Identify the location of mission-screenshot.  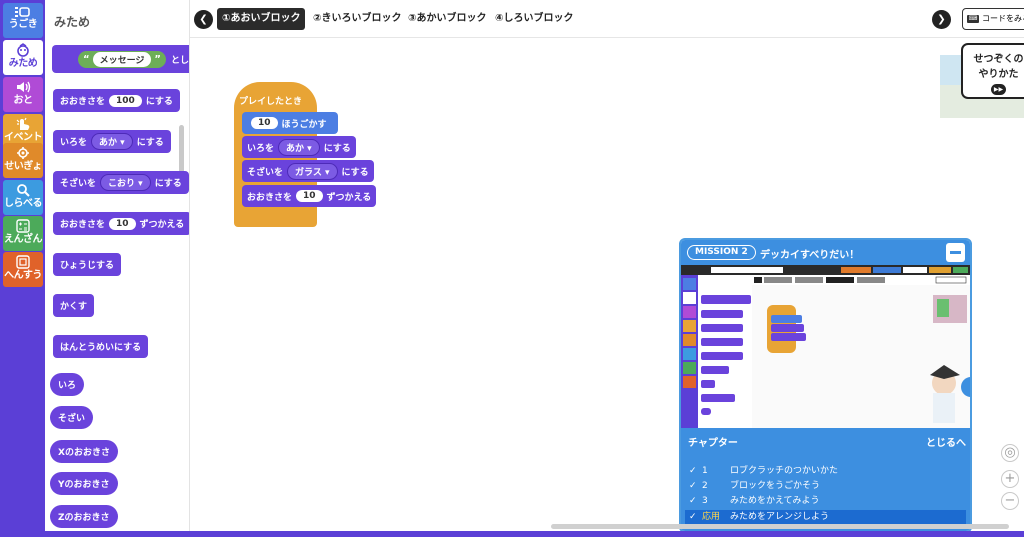
(825, 346).